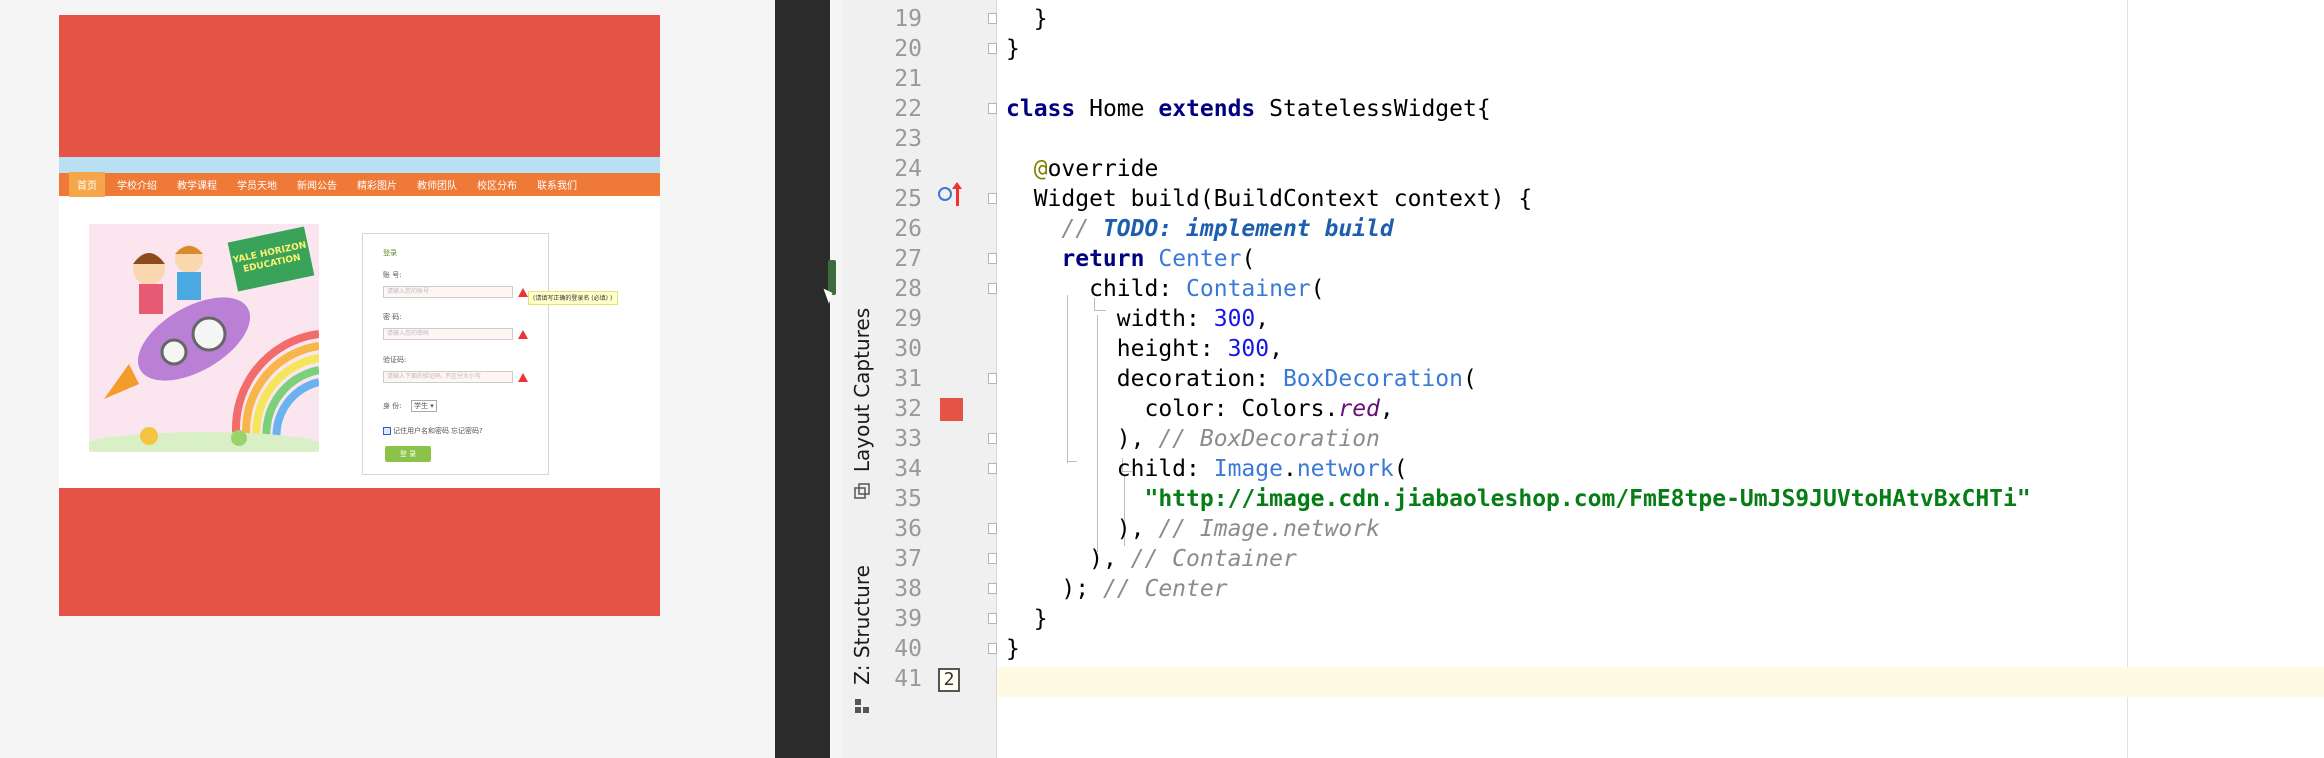 This screenshot has height=758, width=2324. Describe the element at coordinates (1262, 469) in the screenshot. I see `code-text: child: Image.network(` at that location.